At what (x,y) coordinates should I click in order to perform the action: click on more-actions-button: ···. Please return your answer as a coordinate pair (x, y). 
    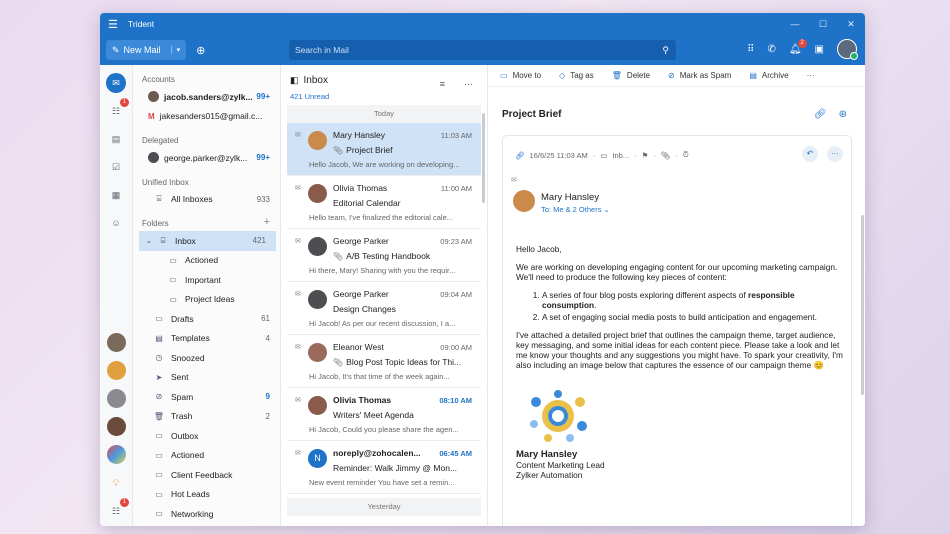
    Looking at the image, I should click on (811, 75).